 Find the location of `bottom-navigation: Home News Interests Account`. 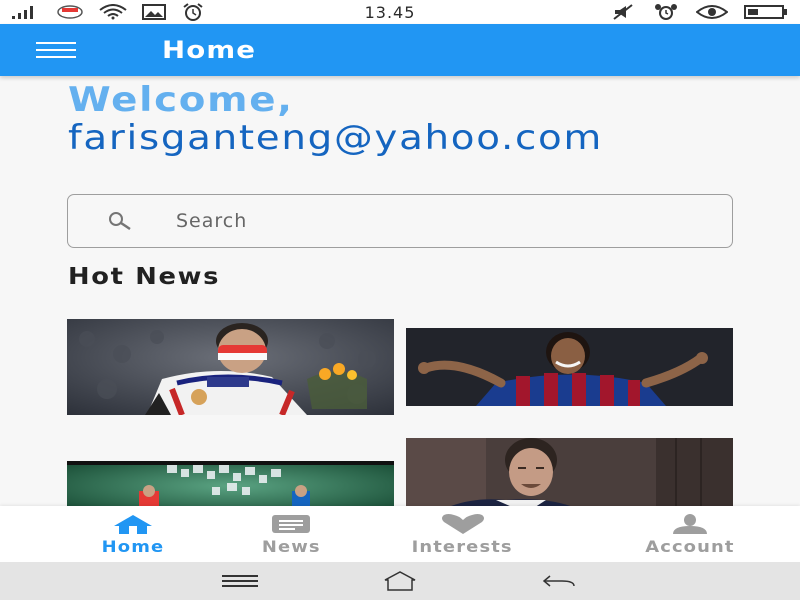

bottom-navigation: Home News Interests Account is located at coordinates (400, 534).